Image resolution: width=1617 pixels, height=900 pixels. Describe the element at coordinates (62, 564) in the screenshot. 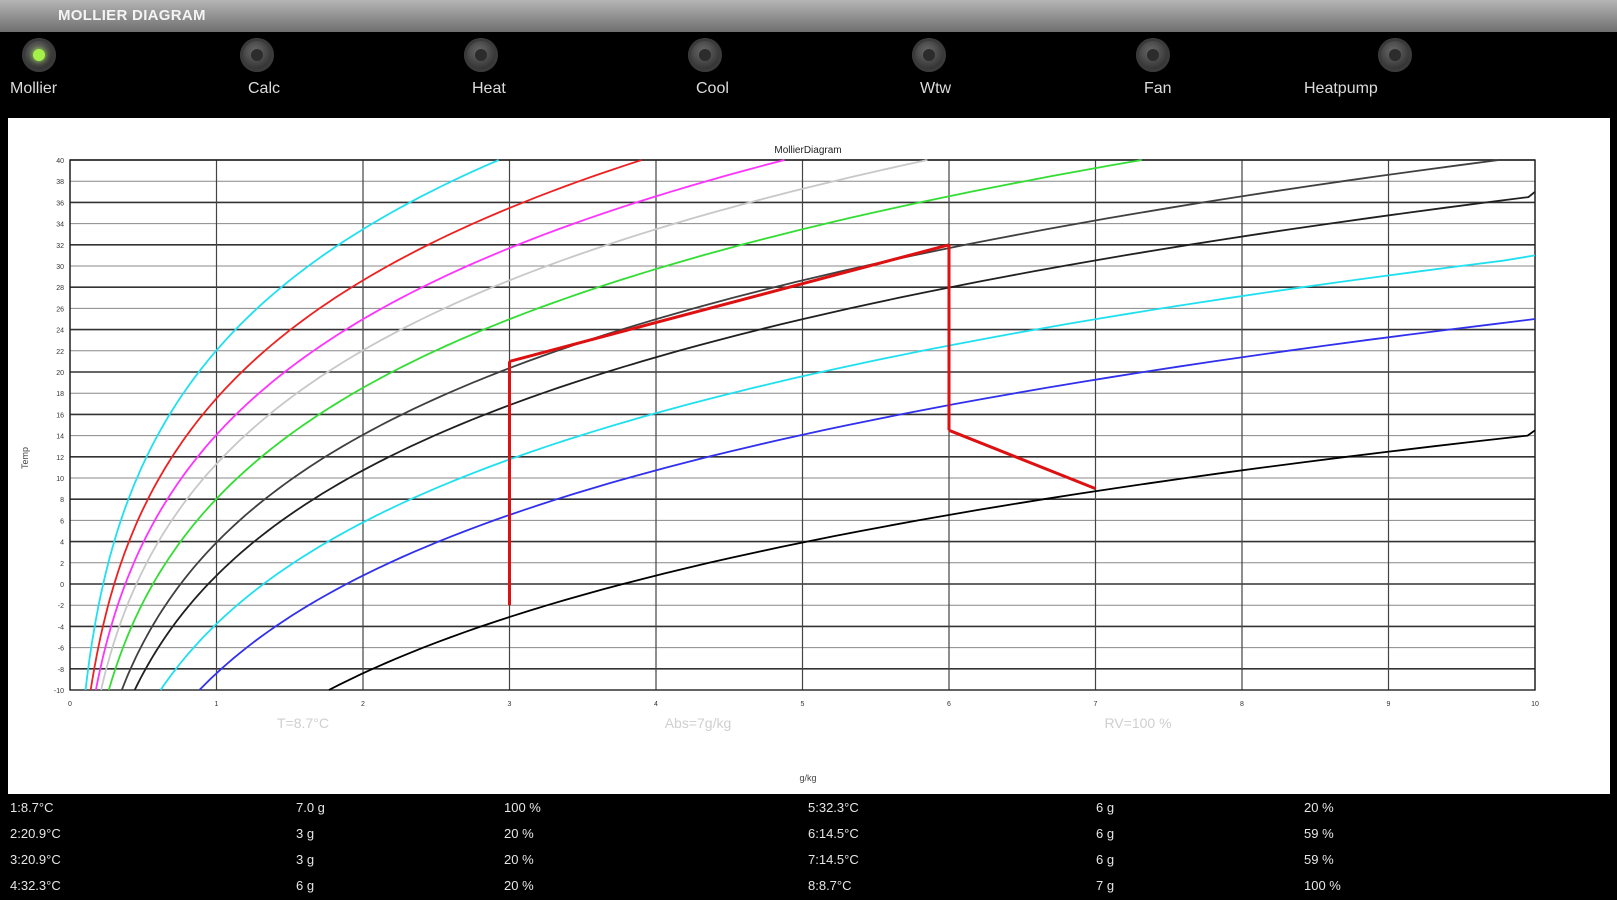

I see `y-tick-label: 2` at that location.